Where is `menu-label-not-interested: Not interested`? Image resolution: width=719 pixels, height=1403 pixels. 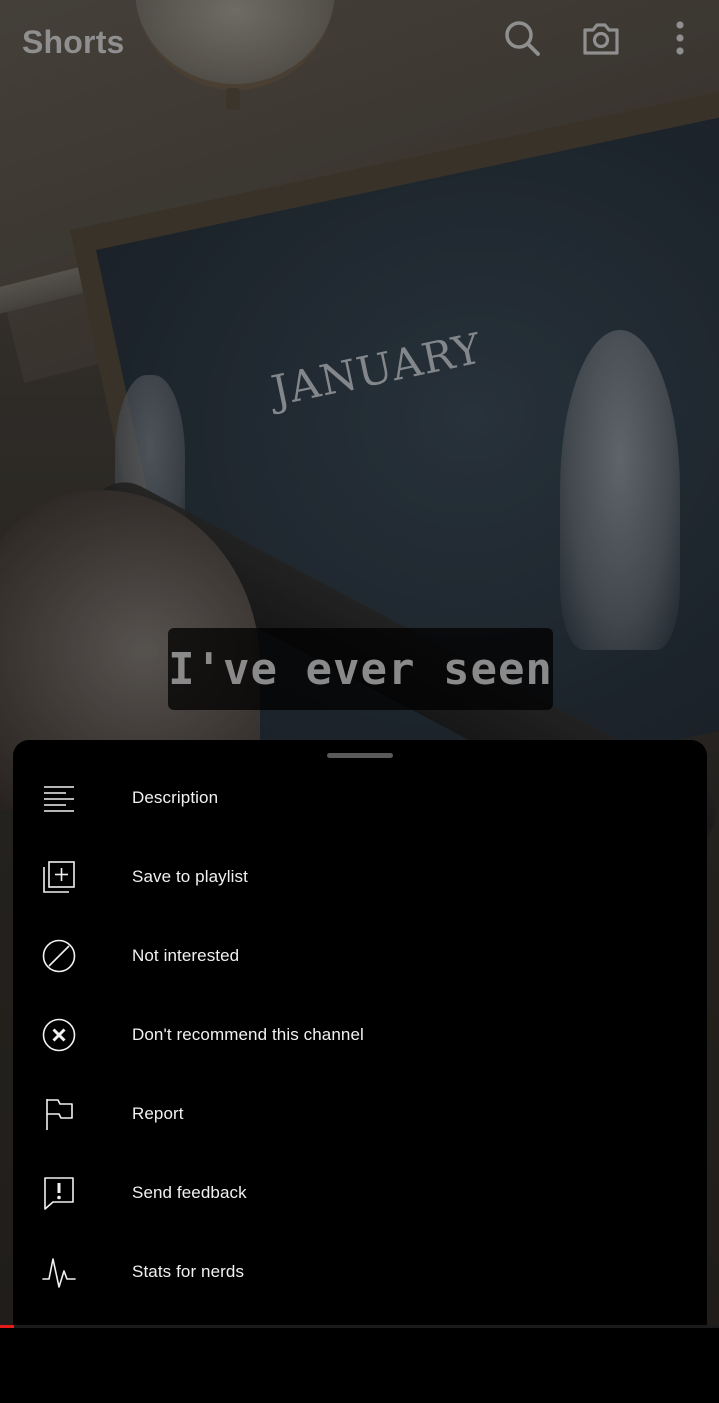
menu-label-not-interested: Not interested is located at coordinates (186, 955).